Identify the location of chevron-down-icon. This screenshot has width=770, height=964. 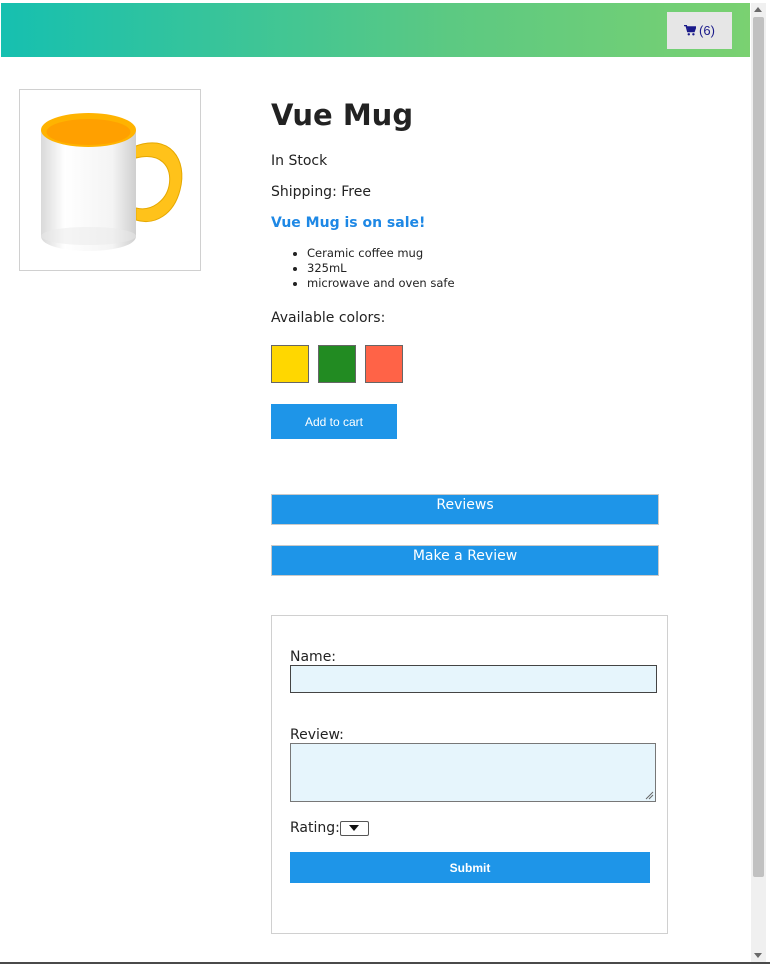
(354, 828).